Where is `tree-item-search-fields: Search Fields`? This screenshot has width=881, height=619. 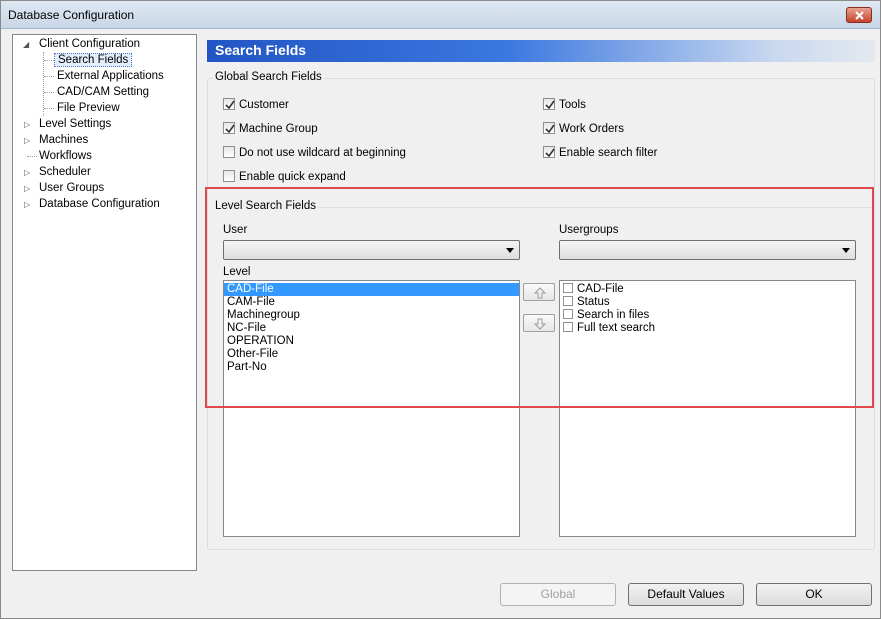 tree-item-search-fields: Search Fields is located at coordinates (93, 60).